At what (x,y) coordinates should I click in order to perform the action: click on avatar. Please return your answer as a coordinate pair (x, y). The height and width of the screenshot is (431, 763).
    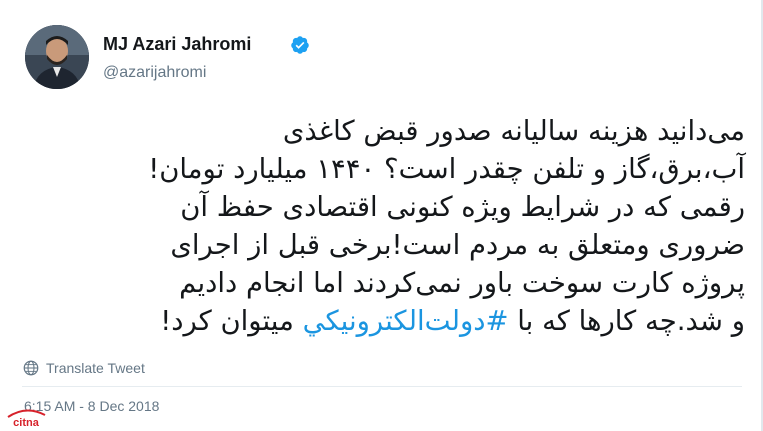
    Looking at the image, I should click on (57, 57).